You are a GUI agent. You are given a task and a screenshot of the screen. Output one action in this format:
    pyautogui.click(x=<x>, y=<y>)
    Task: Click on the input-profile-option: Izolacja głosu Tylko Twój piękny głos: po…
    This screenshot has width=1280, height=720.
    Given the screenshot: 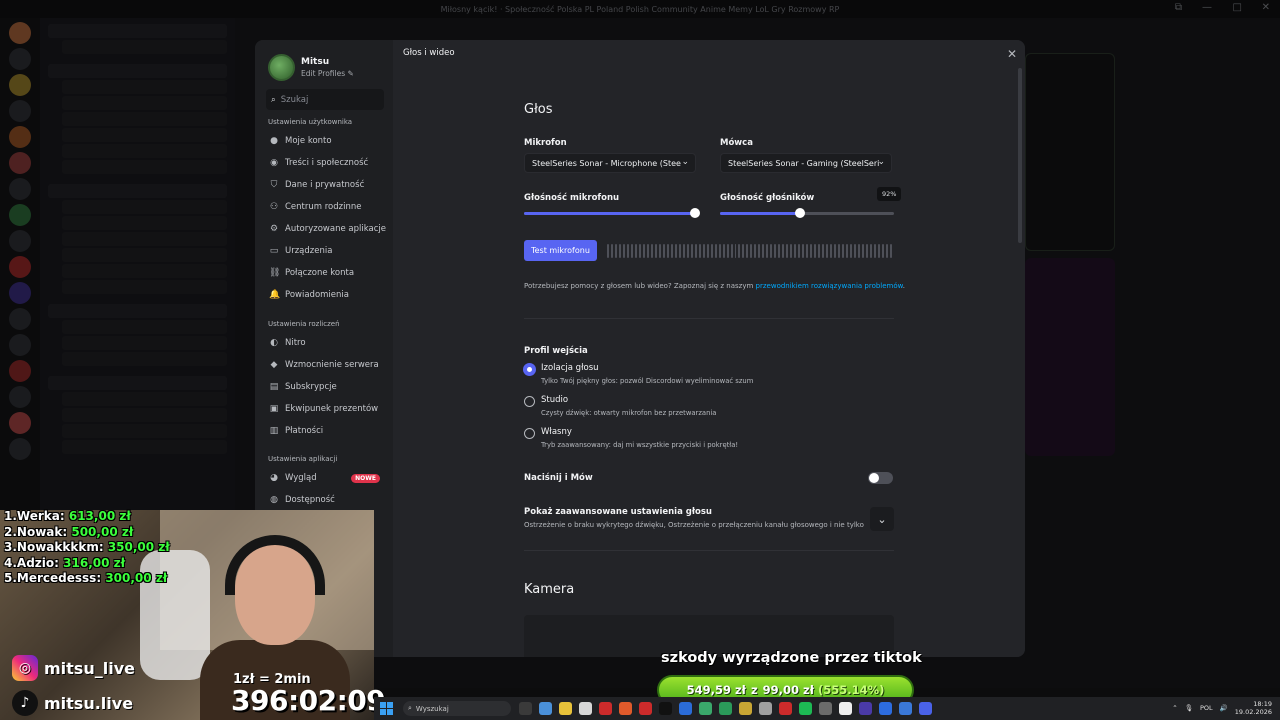 What is the action you would take?
    pyautogui.click(x=638, y=374)
    